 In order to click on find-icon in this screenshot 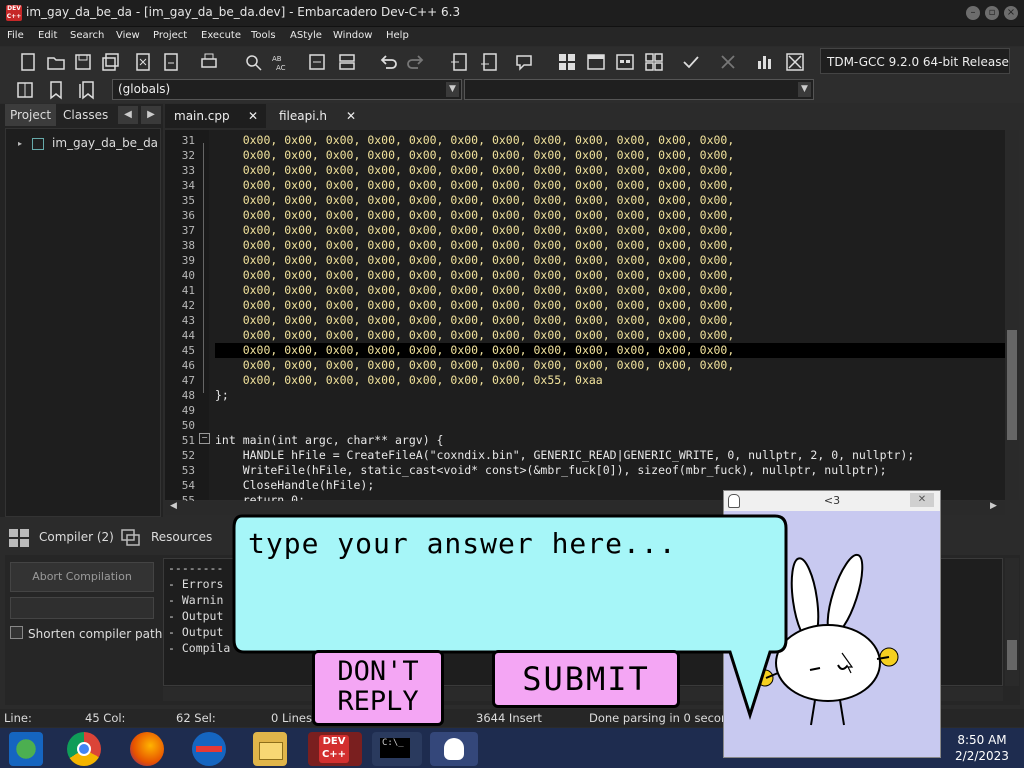, I will do `click(253, 62)`.